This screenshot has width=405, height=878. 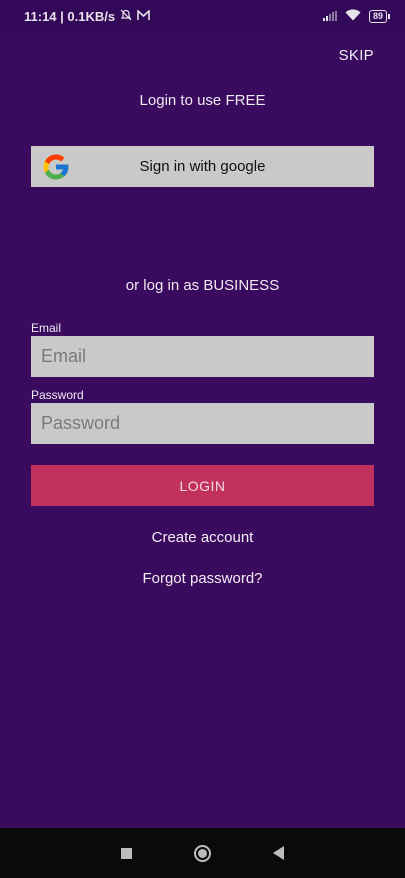 What do you see at coordinates (202, 537) in the screenshot?
I see `create-account-link: Create account` at bounding box center [202, 537].